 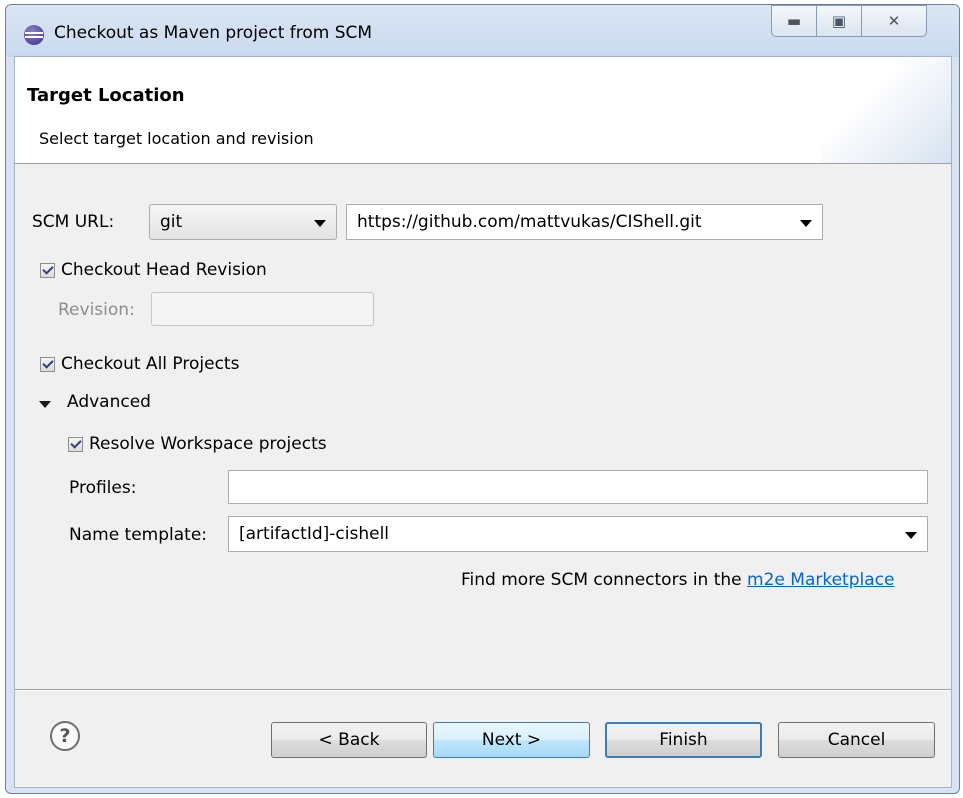 I want to click on scm-type-value: git, so click(x=171, y=222).